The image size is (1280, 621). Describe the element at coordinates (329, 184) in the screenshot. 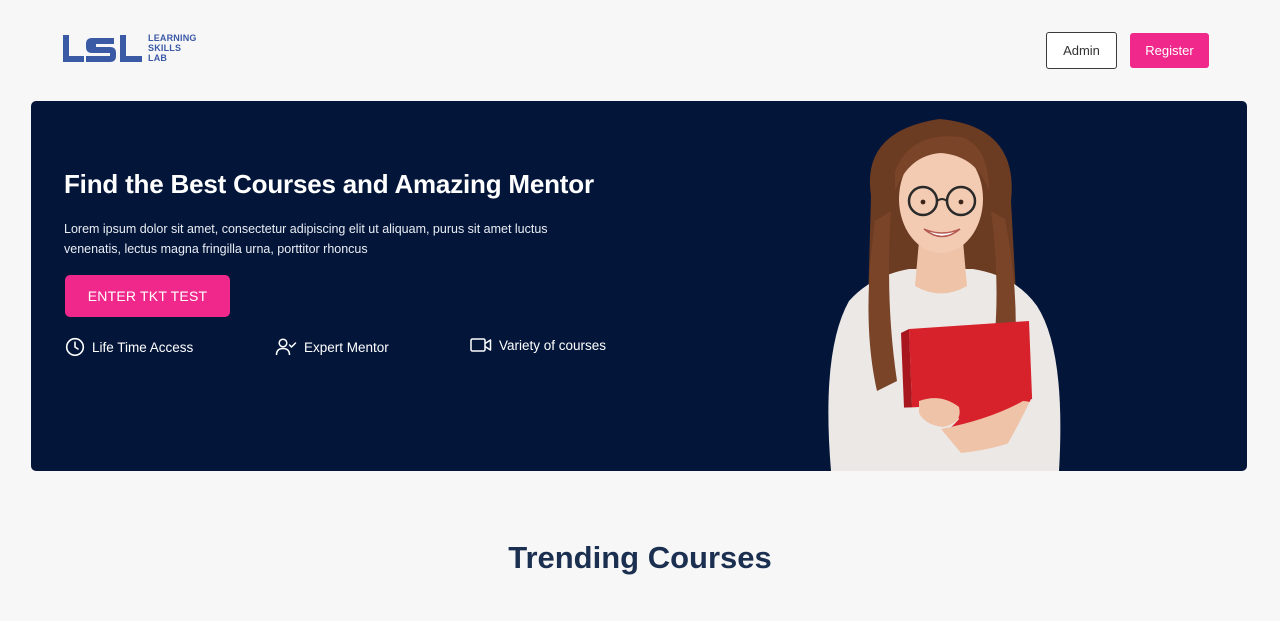

I see `hero-title: Find the Best Courses and Amazing Mentor` at that location.